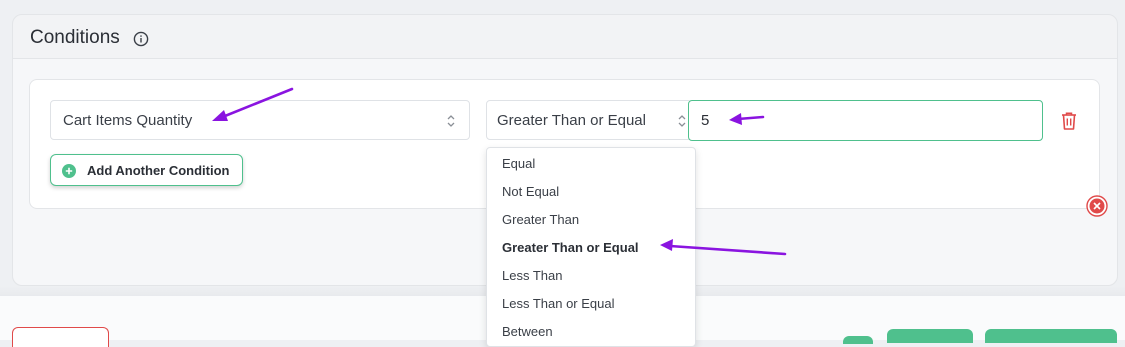 The height and width of the screenshot is (347, 1125). What do you see at coordinates (158, 170) in the screenshot?
I see `add-condition-label: Add Another Condition` at bounding box center [158, 170].